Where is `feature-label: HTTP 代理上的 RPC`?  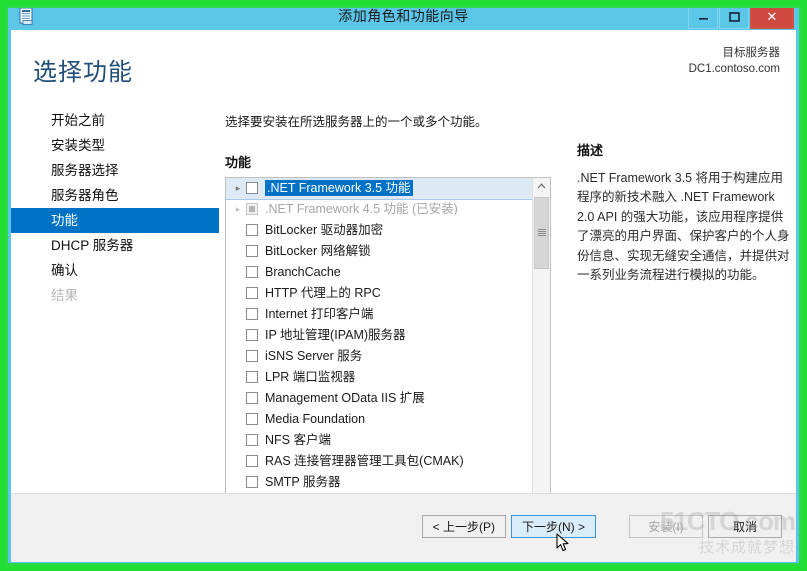 feature-label: HTTP 代理上的 RPC is located at coordinates (323, 293).